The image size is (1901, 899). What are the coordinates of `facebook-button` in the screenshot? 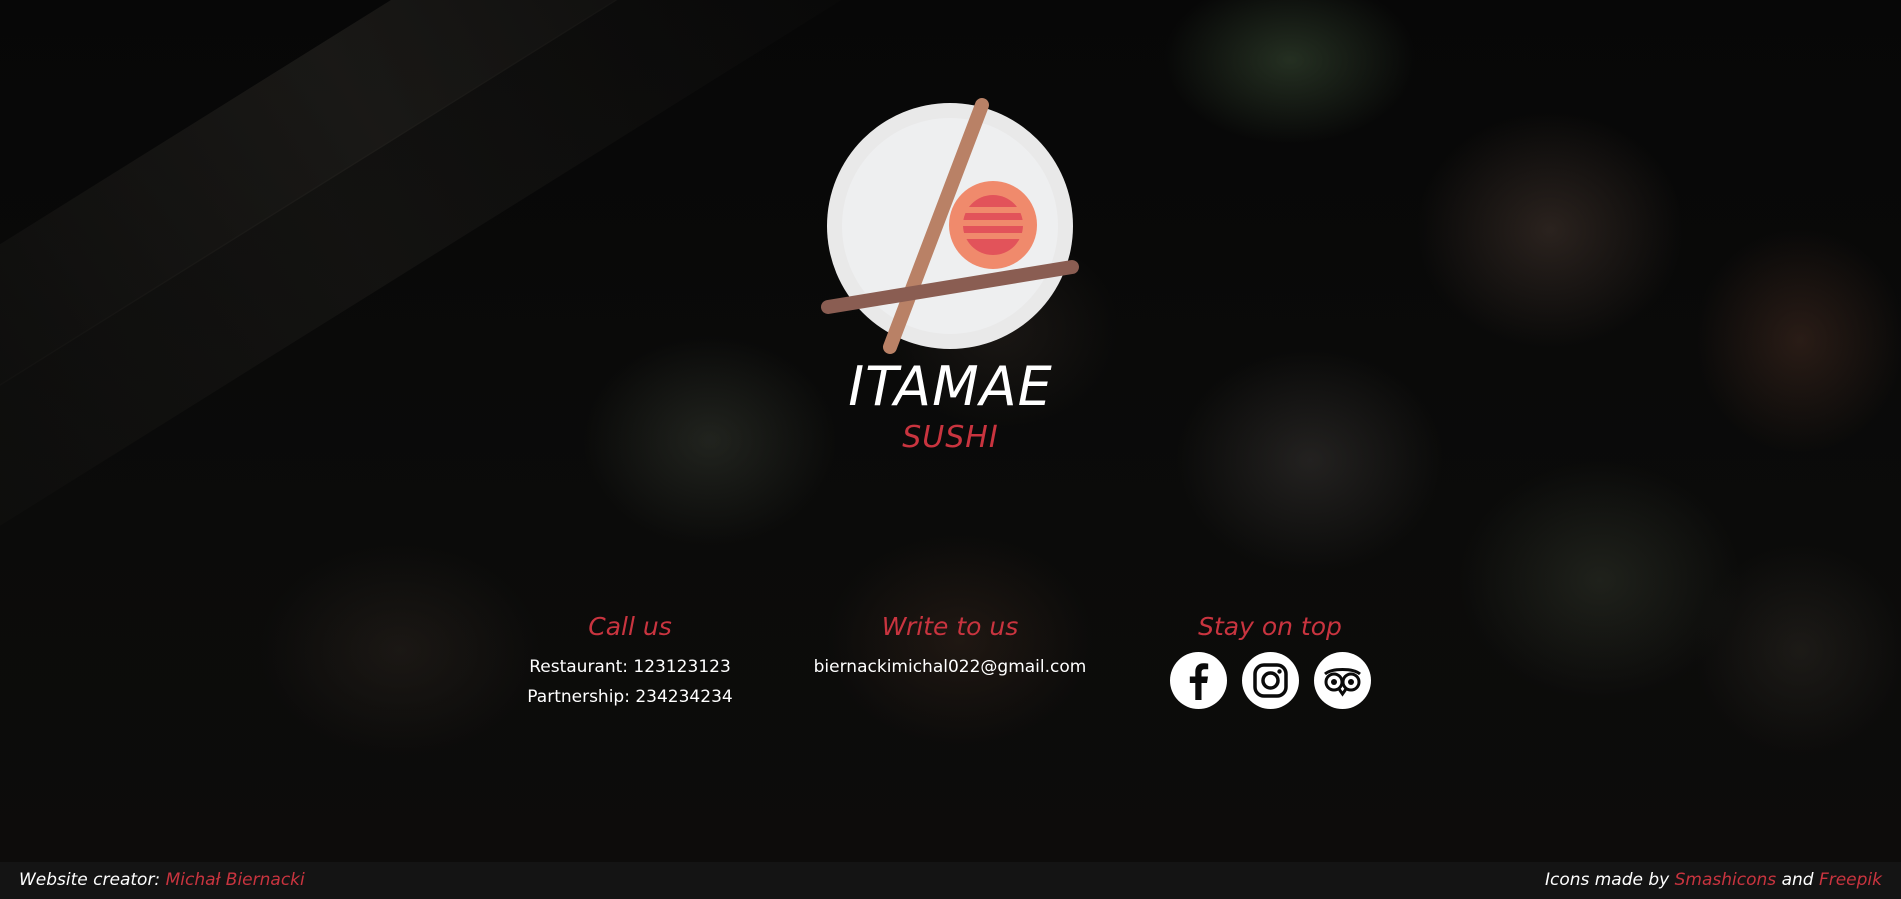 It's located at (1198, 680).